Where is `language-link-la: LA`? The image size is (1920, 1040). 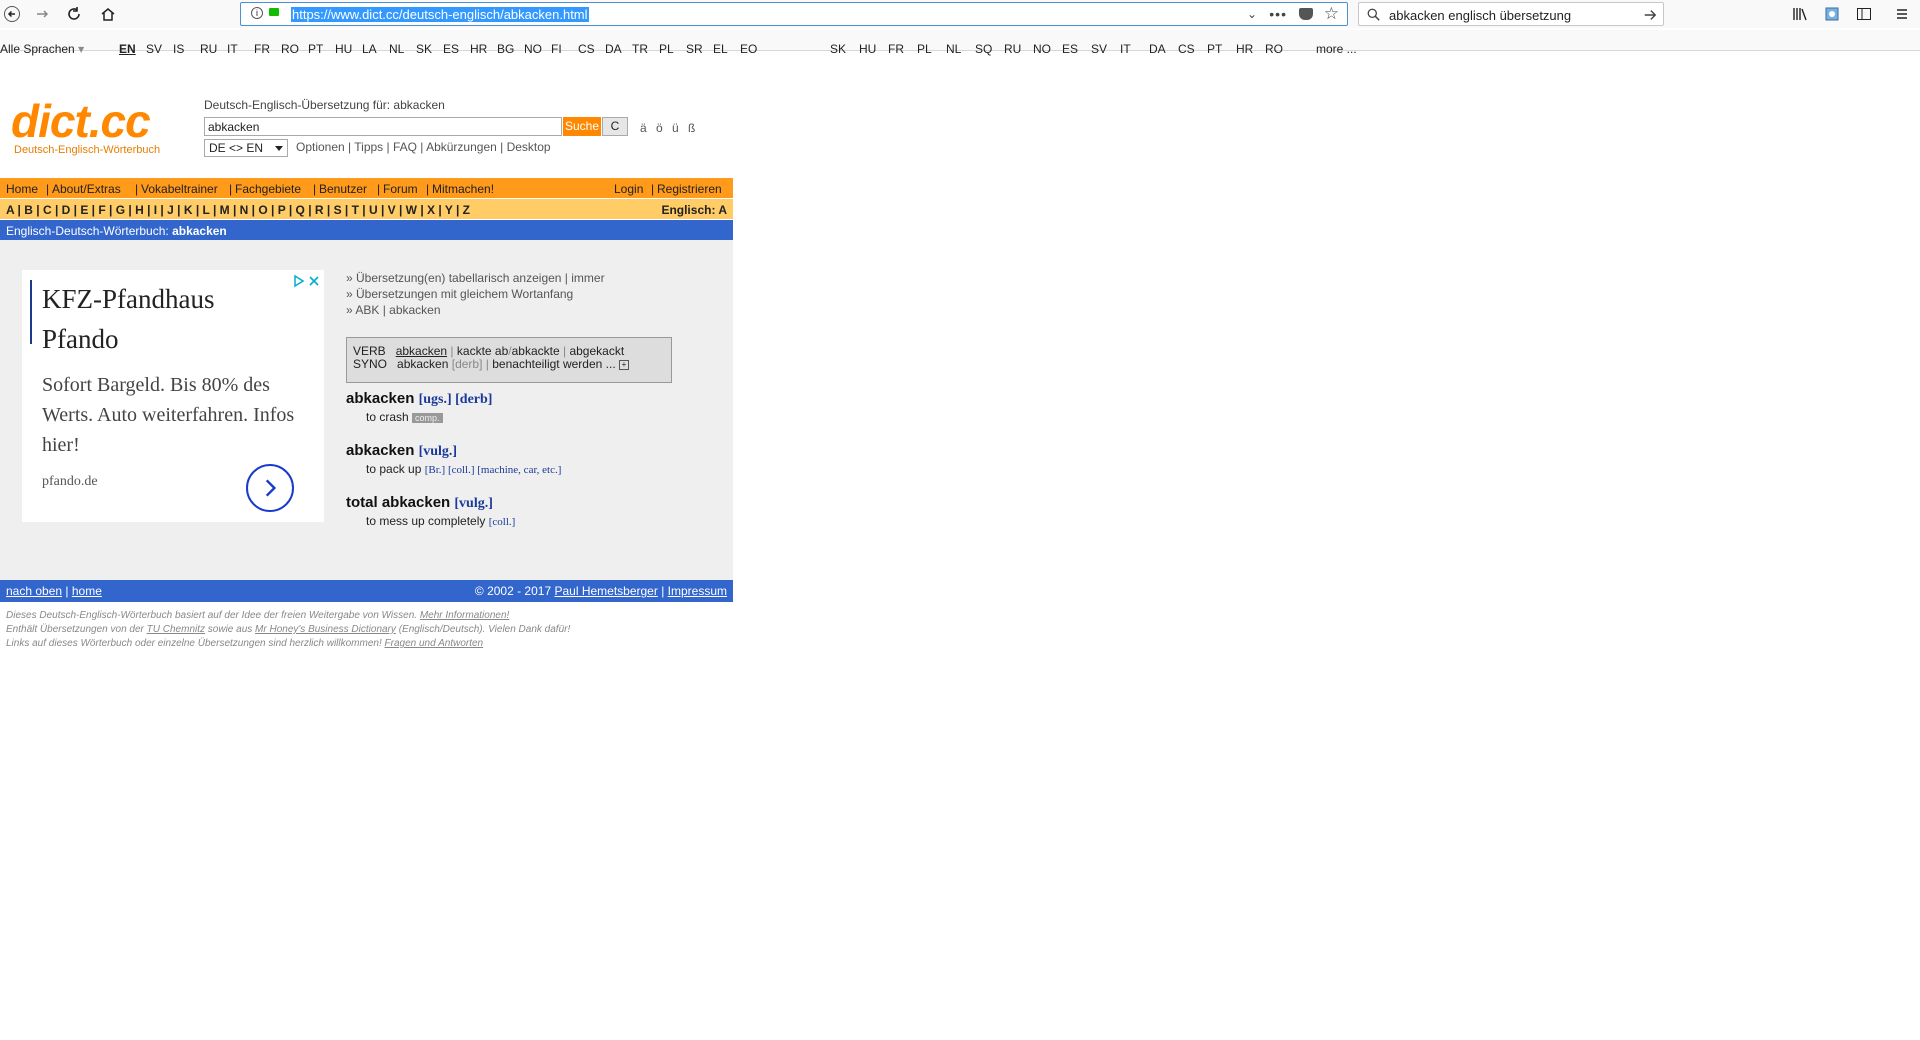
language-link-la: LA is located at coordinates (369, 49).